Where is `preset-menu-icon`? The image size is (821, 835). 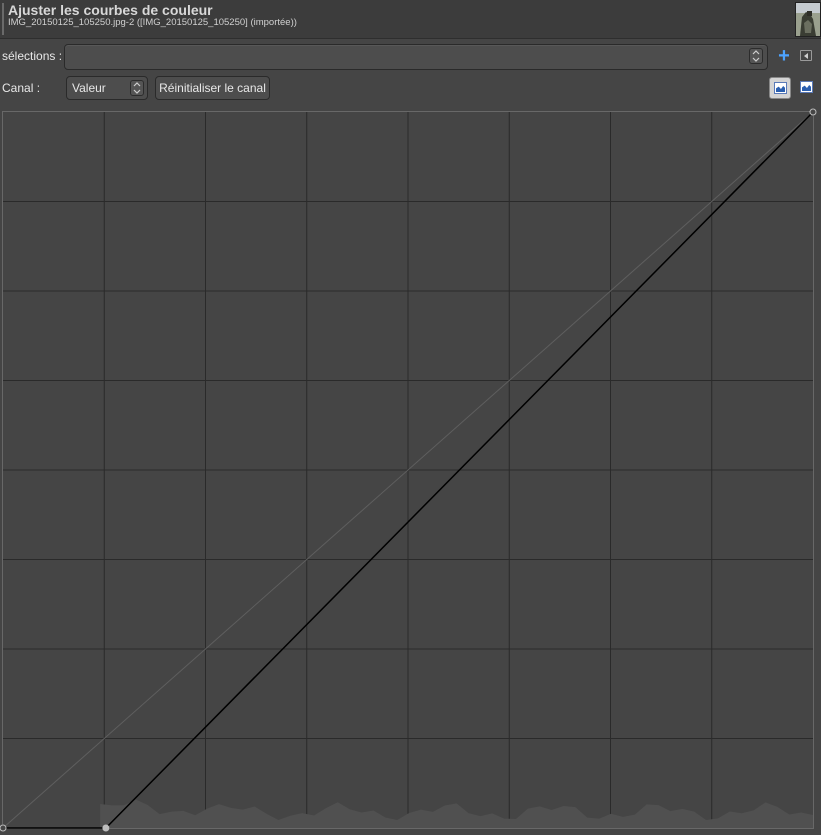
preset-menu-icon is located at coordinates (806, 55).